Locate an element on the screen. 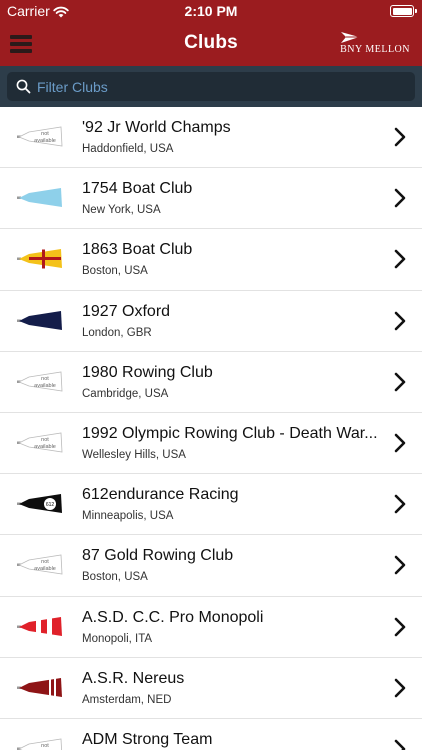 The height and width of the screenshot is (750, 422). battery-icon is located at coordinates (403, 11).